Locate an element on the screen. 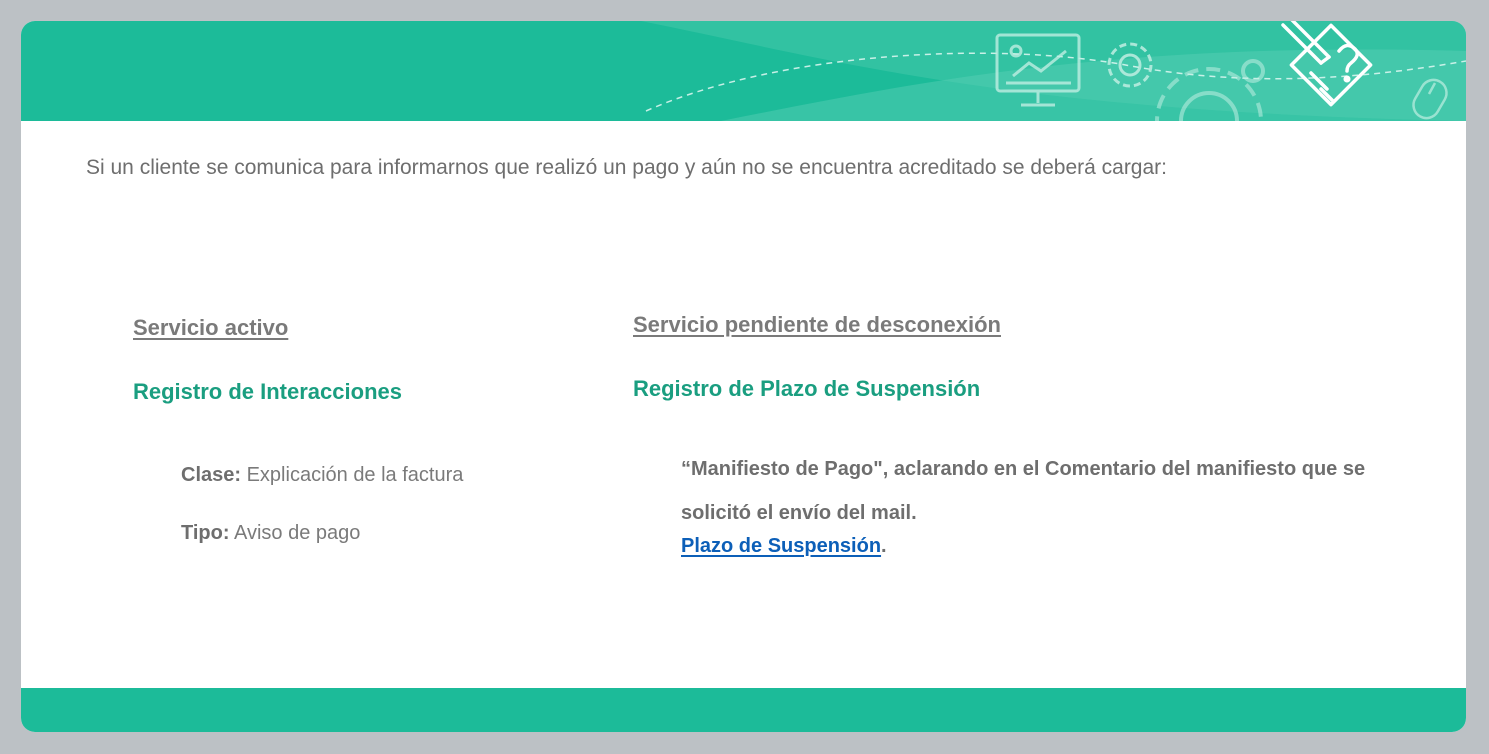 The image size is (1489, 754). header-band is located at coordinates (743, 71).